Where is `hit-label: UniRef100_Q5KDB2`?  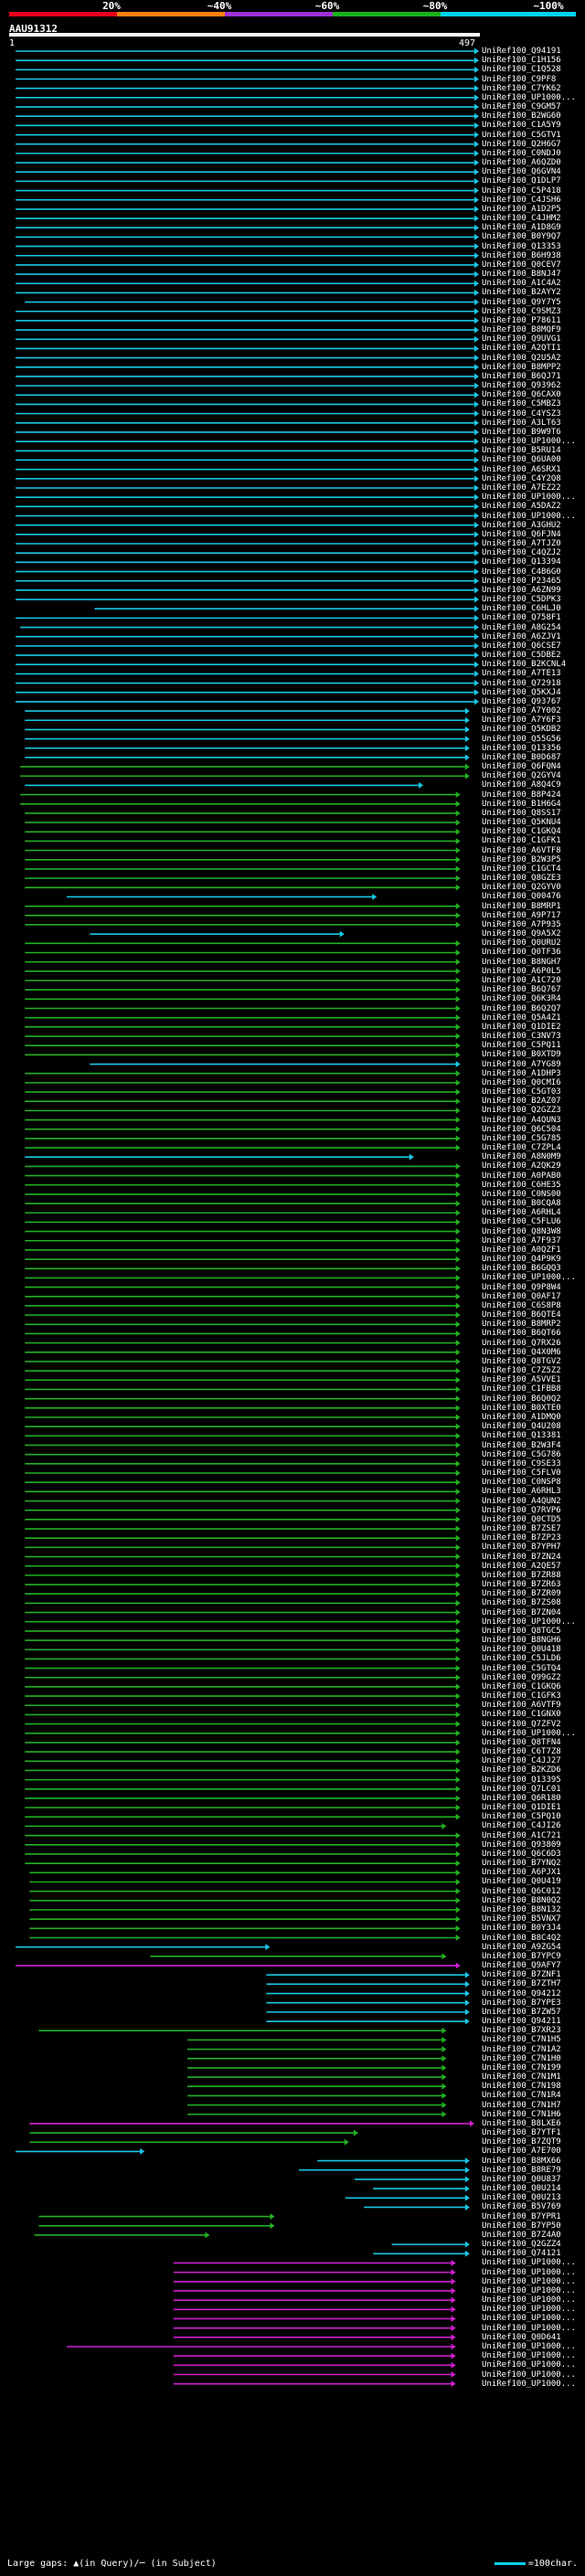
hit-label: UniRef100_Q5KDB2 is located at coordinates (521, 729).